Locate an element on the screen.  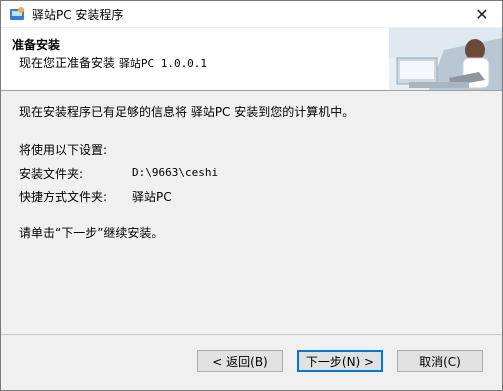
page-subtitle: 现在您正准备安装 驿站PC 1.0.0.1 is located at coordinates (113, 62).